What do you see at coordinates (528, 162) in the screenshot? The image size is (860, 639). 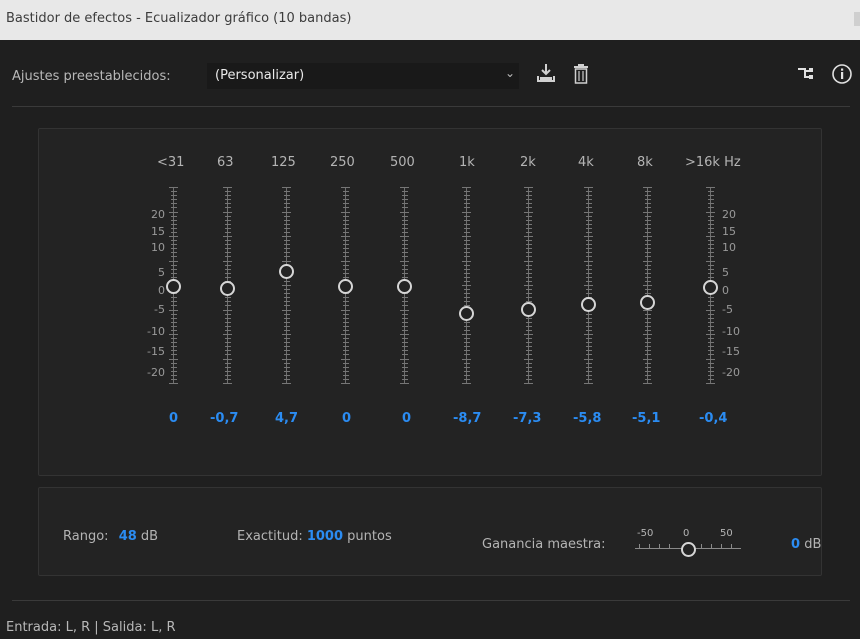 I see `band-label: 2k` at bounding box center [528, 162].